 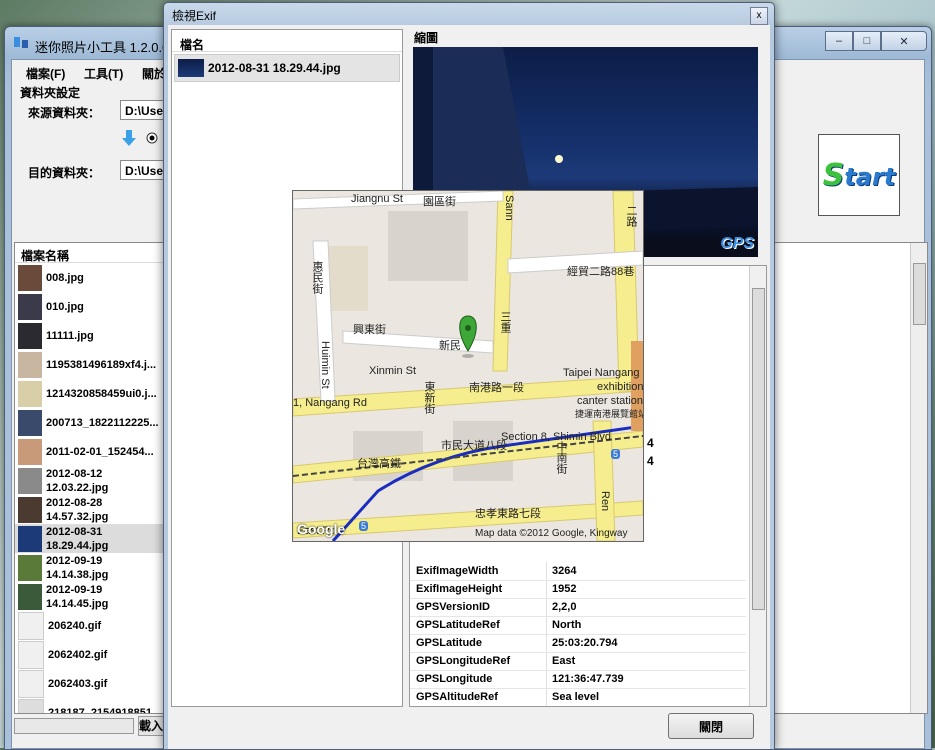 I want to click on file-list-item: 206240.gif, so click(x=91, y=625).